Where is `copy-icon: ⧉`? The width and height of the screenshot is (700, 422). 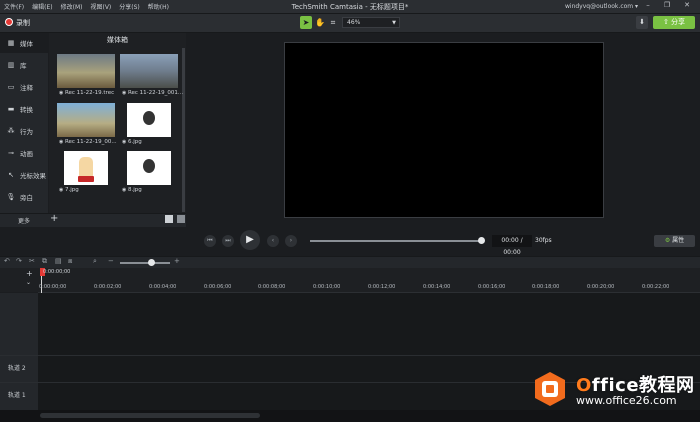
copy-icon: ⧉ is located at coordinates (44, 261).